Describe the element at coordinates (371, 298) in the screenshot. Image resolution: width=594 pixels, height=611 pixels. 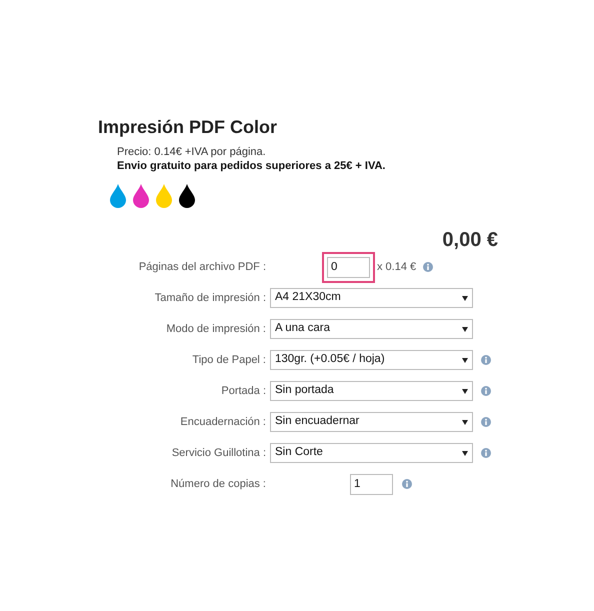
I see `select-field: A4 21X30cm` at that location.